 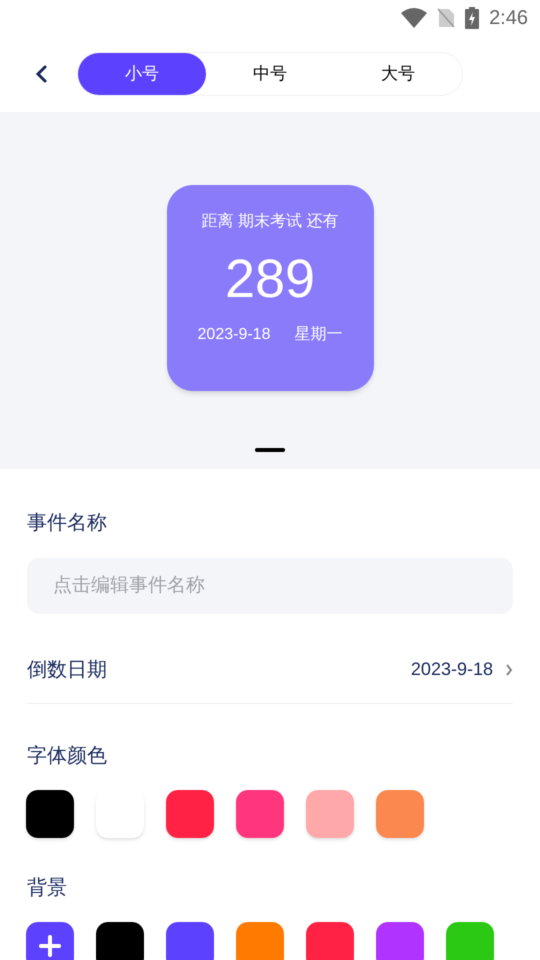 What do you see at coordinates (234, 335) in the screenshot?
I see `widget-date: 2023-9-18` at bounding box center [234, 335].